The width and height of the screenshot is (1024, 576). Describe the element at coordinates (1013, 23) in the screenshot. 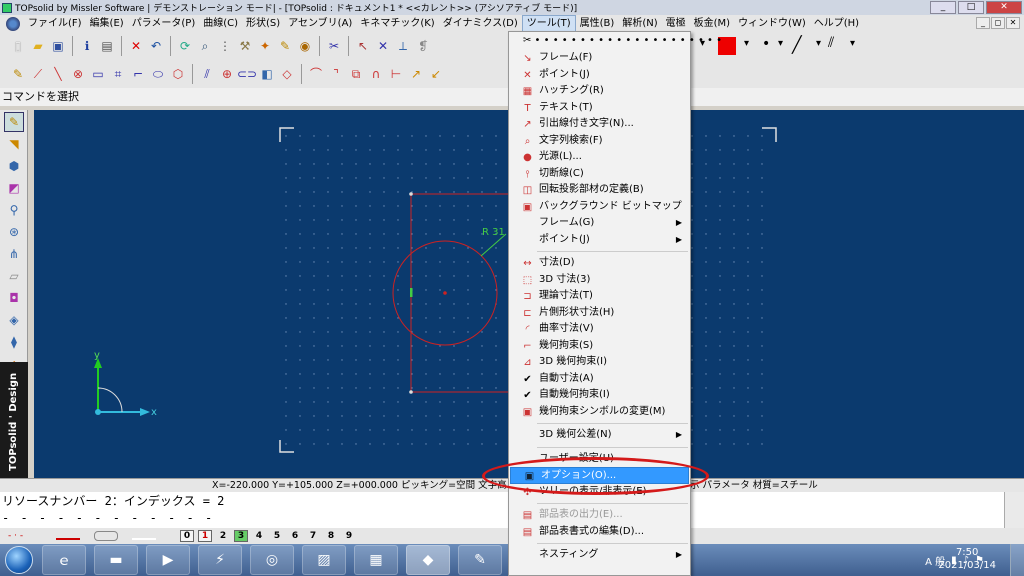

I see `mdi-close-button: ✕` at that location.